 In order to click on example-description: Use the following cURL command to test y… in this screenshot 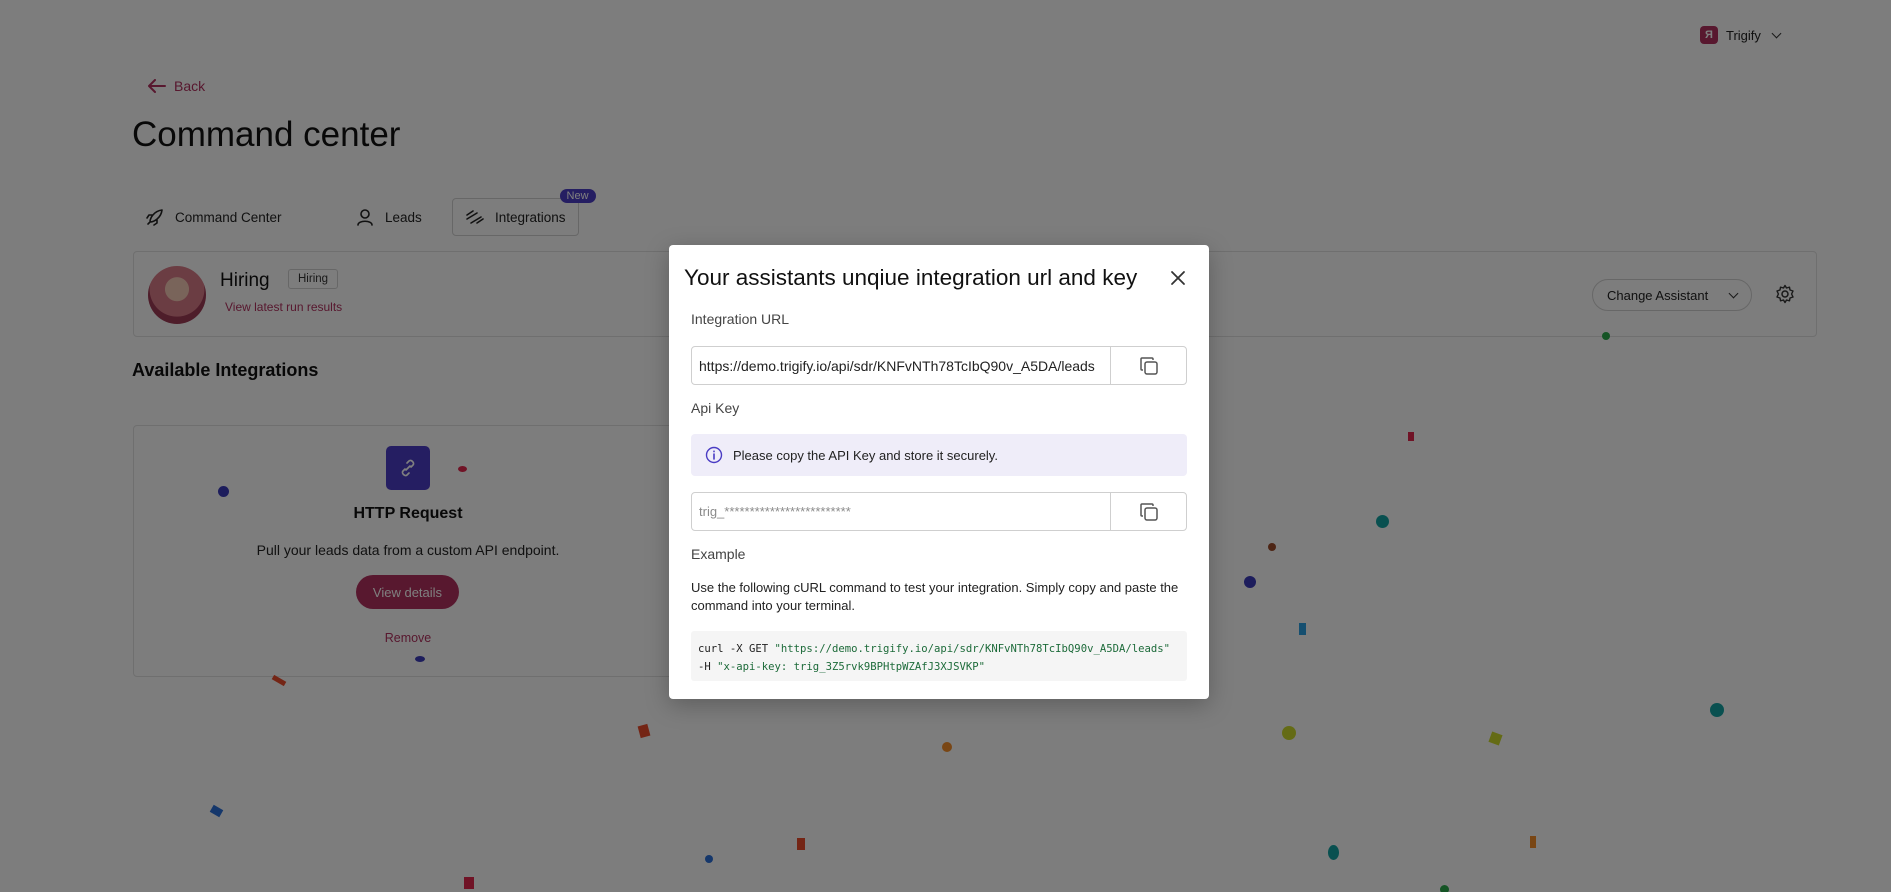, I will do `click(935, 596)`.